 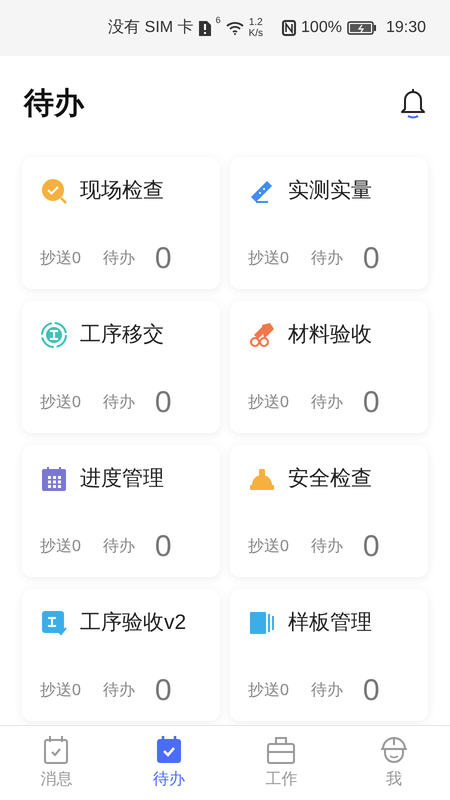 What do you see at coordinates (54, 622) in the screenshot?
I see `document-check-icon` at bounding box center [54, 622].